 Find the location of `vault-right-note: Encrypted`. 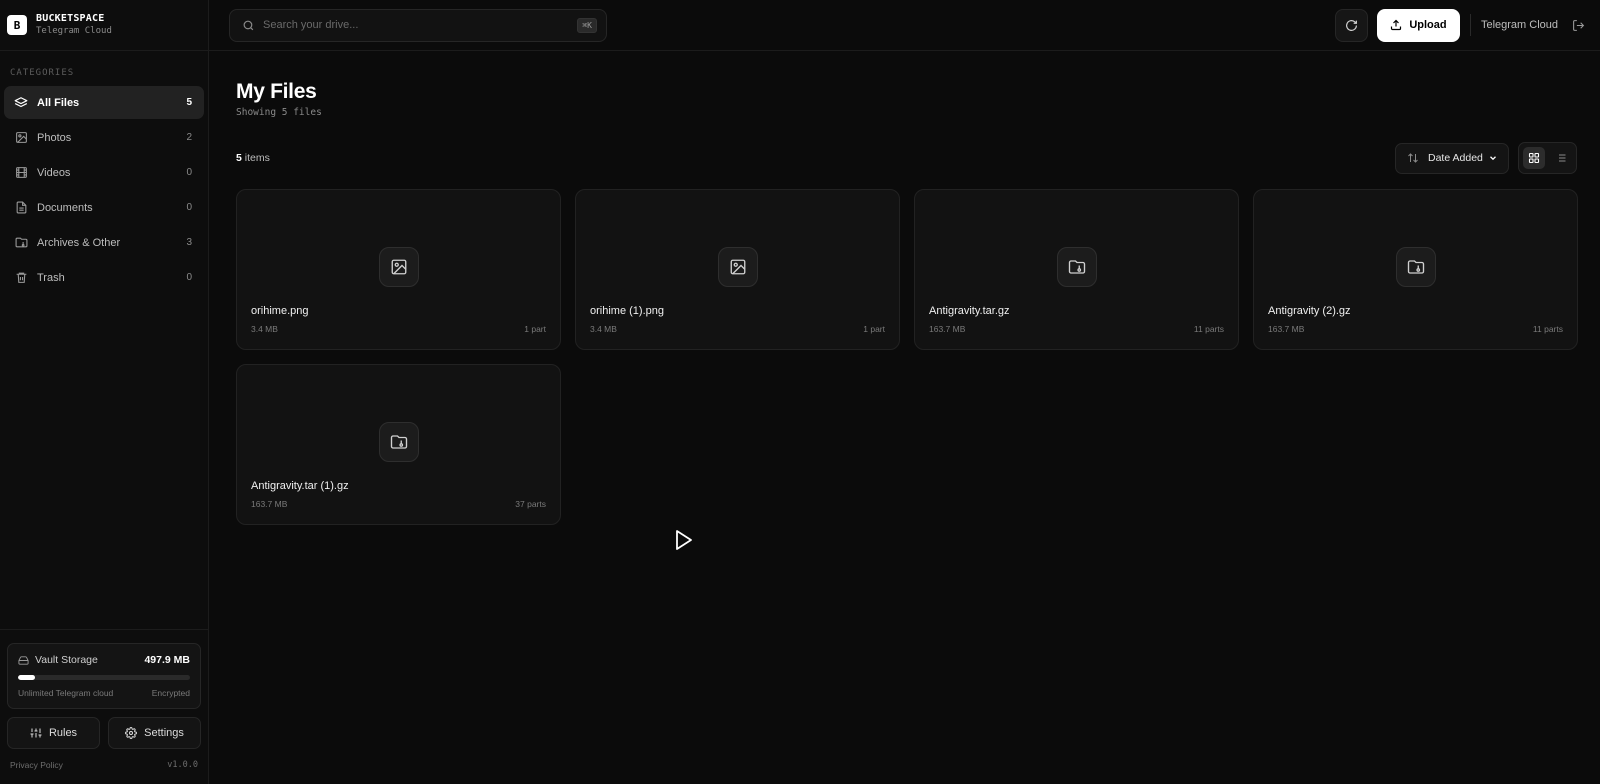

vault-right-note: Encrypted is located at coordinates (170, 693).